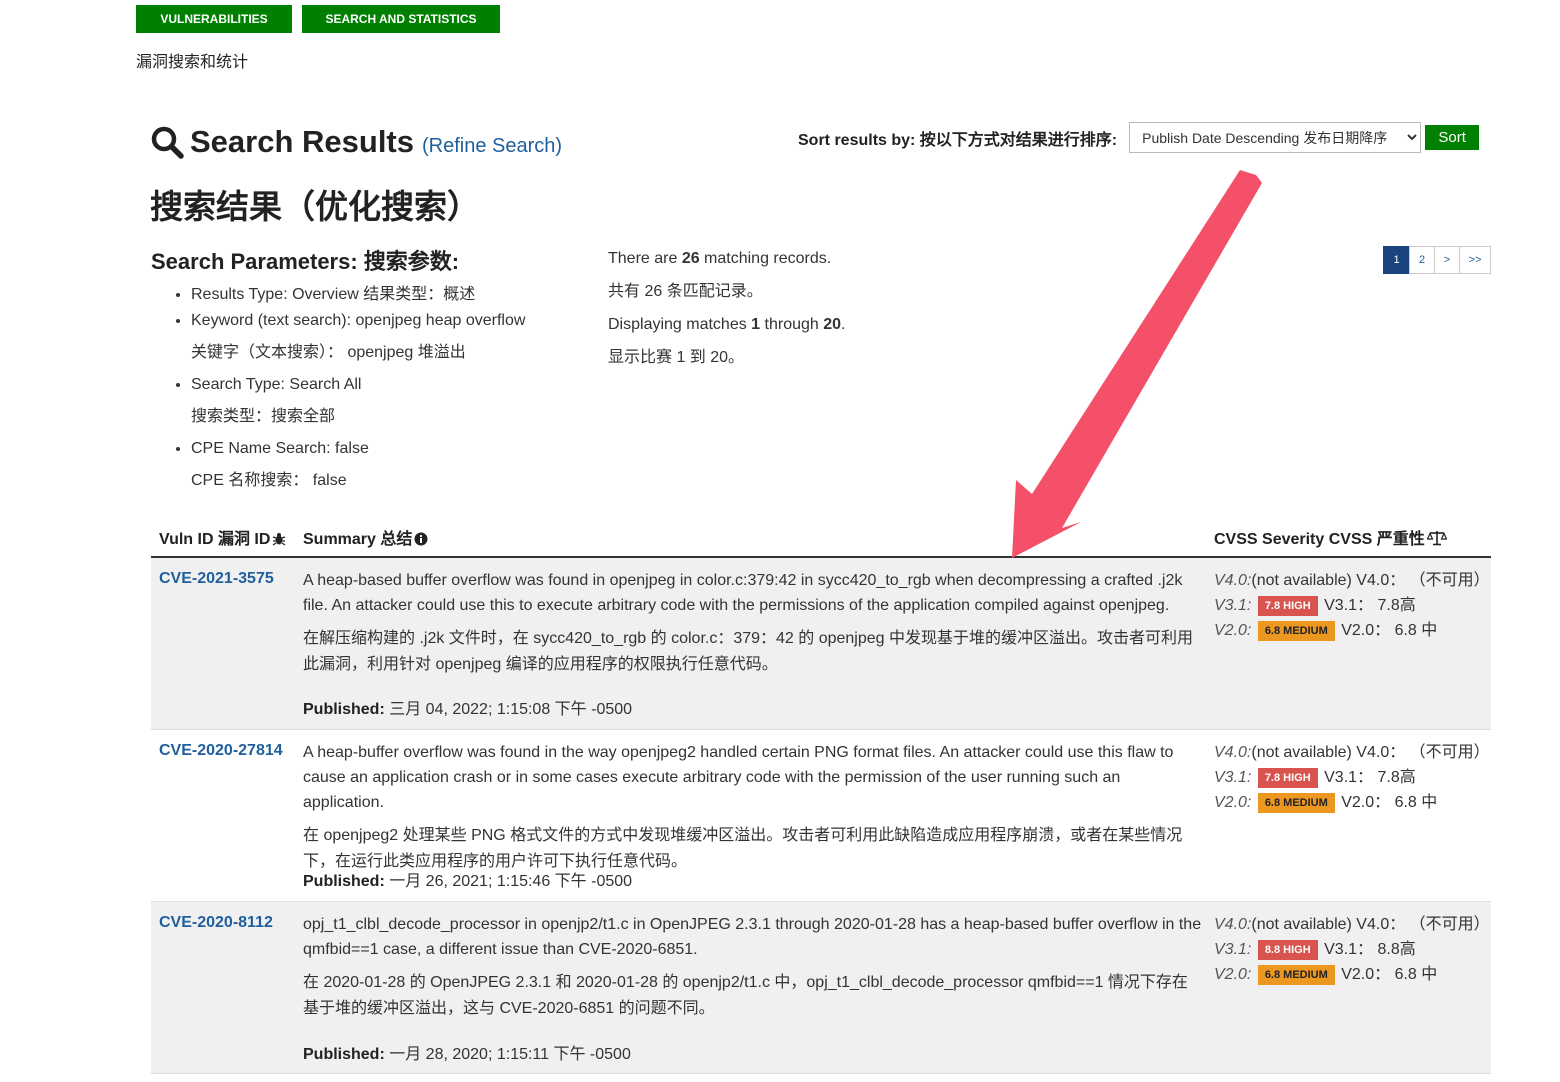  What do you see at coordinates (1436, 538) in the screenshot?
I see `balance-scale-icon` at bounding box center [1436, 538].